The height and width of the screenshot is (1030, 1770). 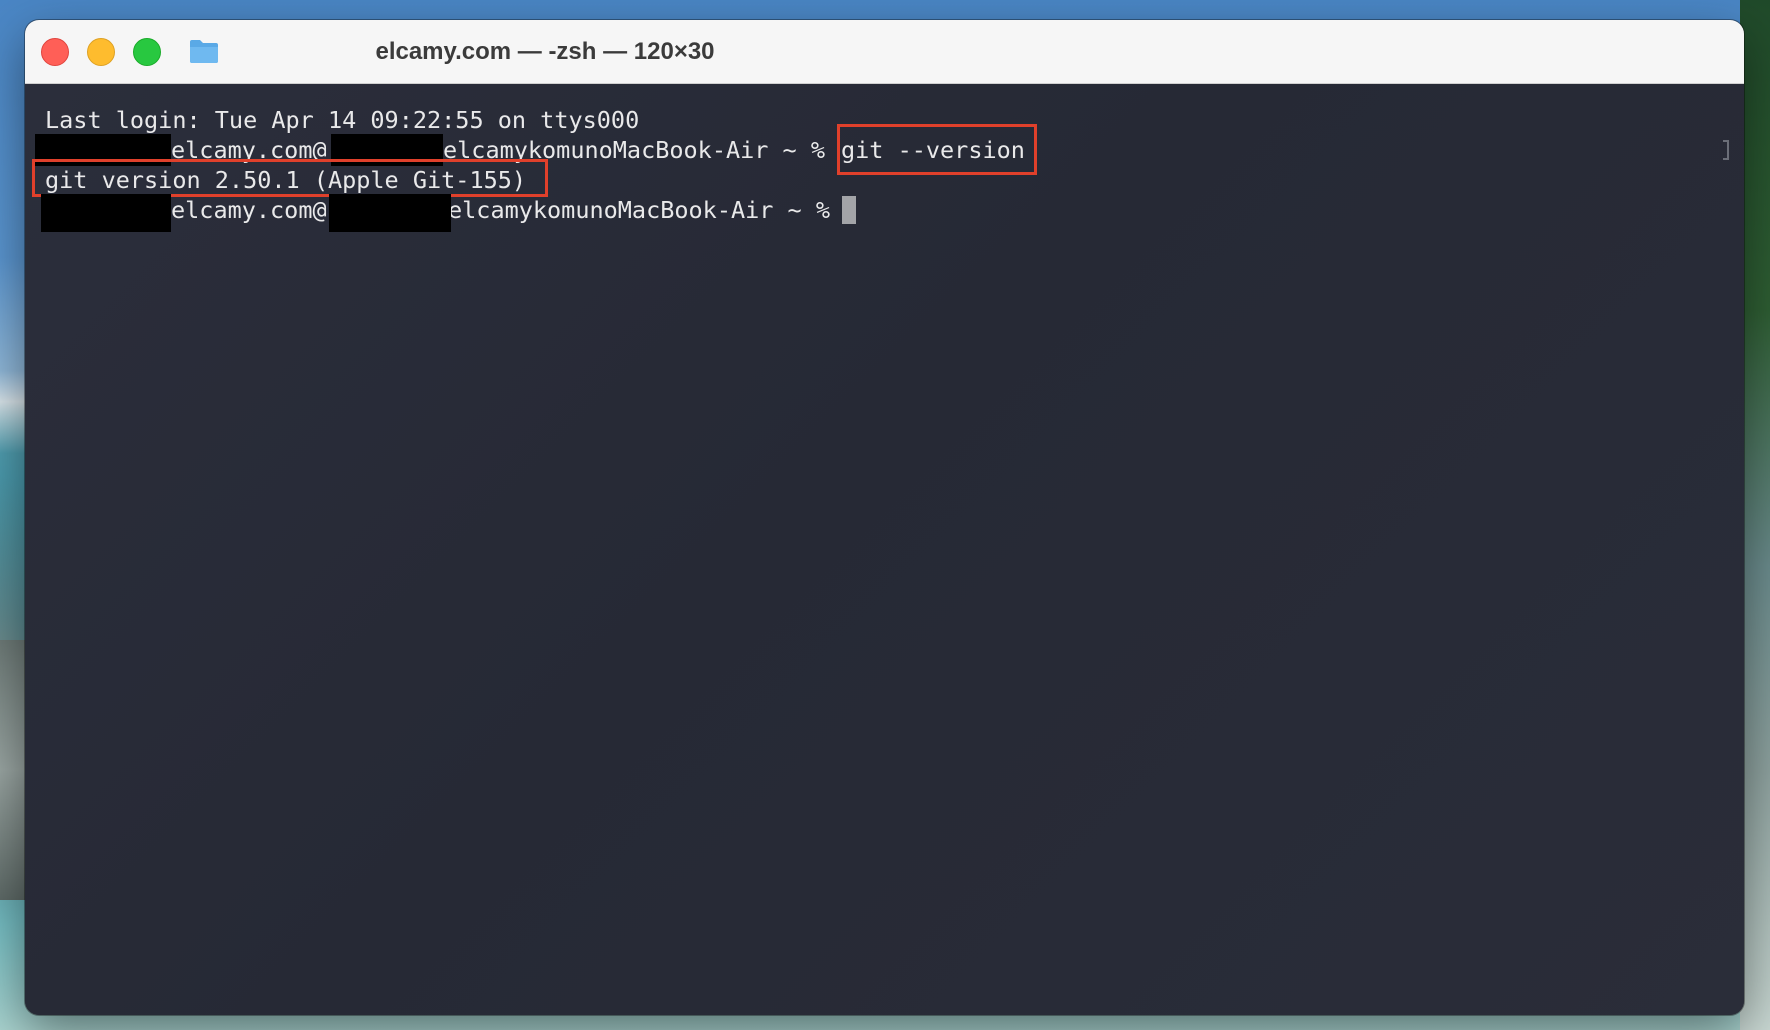 What do you see at coordinates (884, 52) in the screenshot?
I see `title-bar: elcamy.com — -zsh — 120×30` at bounding box center [884, 52].